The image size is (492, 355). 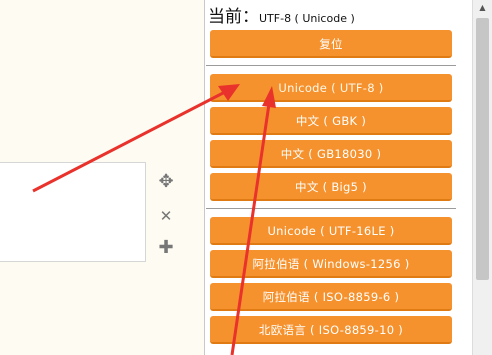 What do you see at coordinates (166, 216) in the screenshot?
I see `close-icon: ✕` at bounding box center [166, 216].